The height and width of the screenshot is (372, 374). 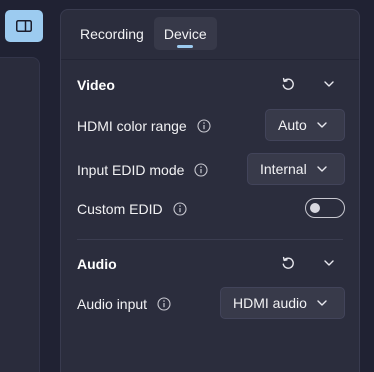 I want to click on tab-recording: Recording, so click(x=112, y=33).